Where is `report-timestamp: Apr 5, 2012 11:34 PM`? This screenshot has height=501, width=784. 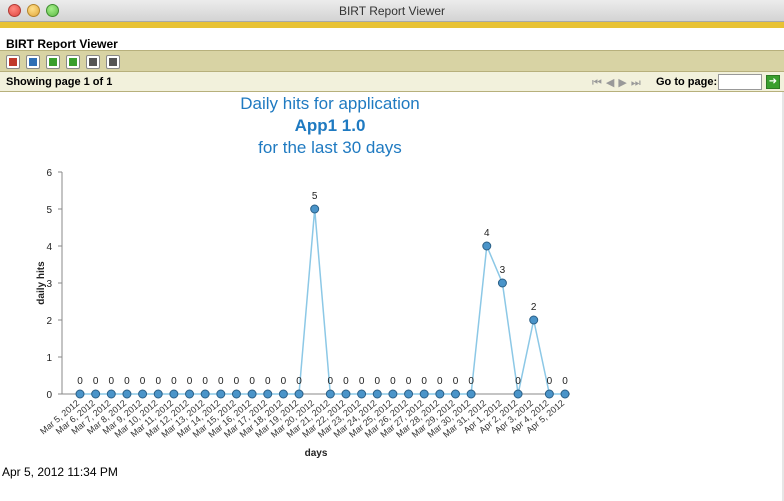 report-timestamp: Apr 5, 2012 11:34 PM is located at coordinates (60, 472).